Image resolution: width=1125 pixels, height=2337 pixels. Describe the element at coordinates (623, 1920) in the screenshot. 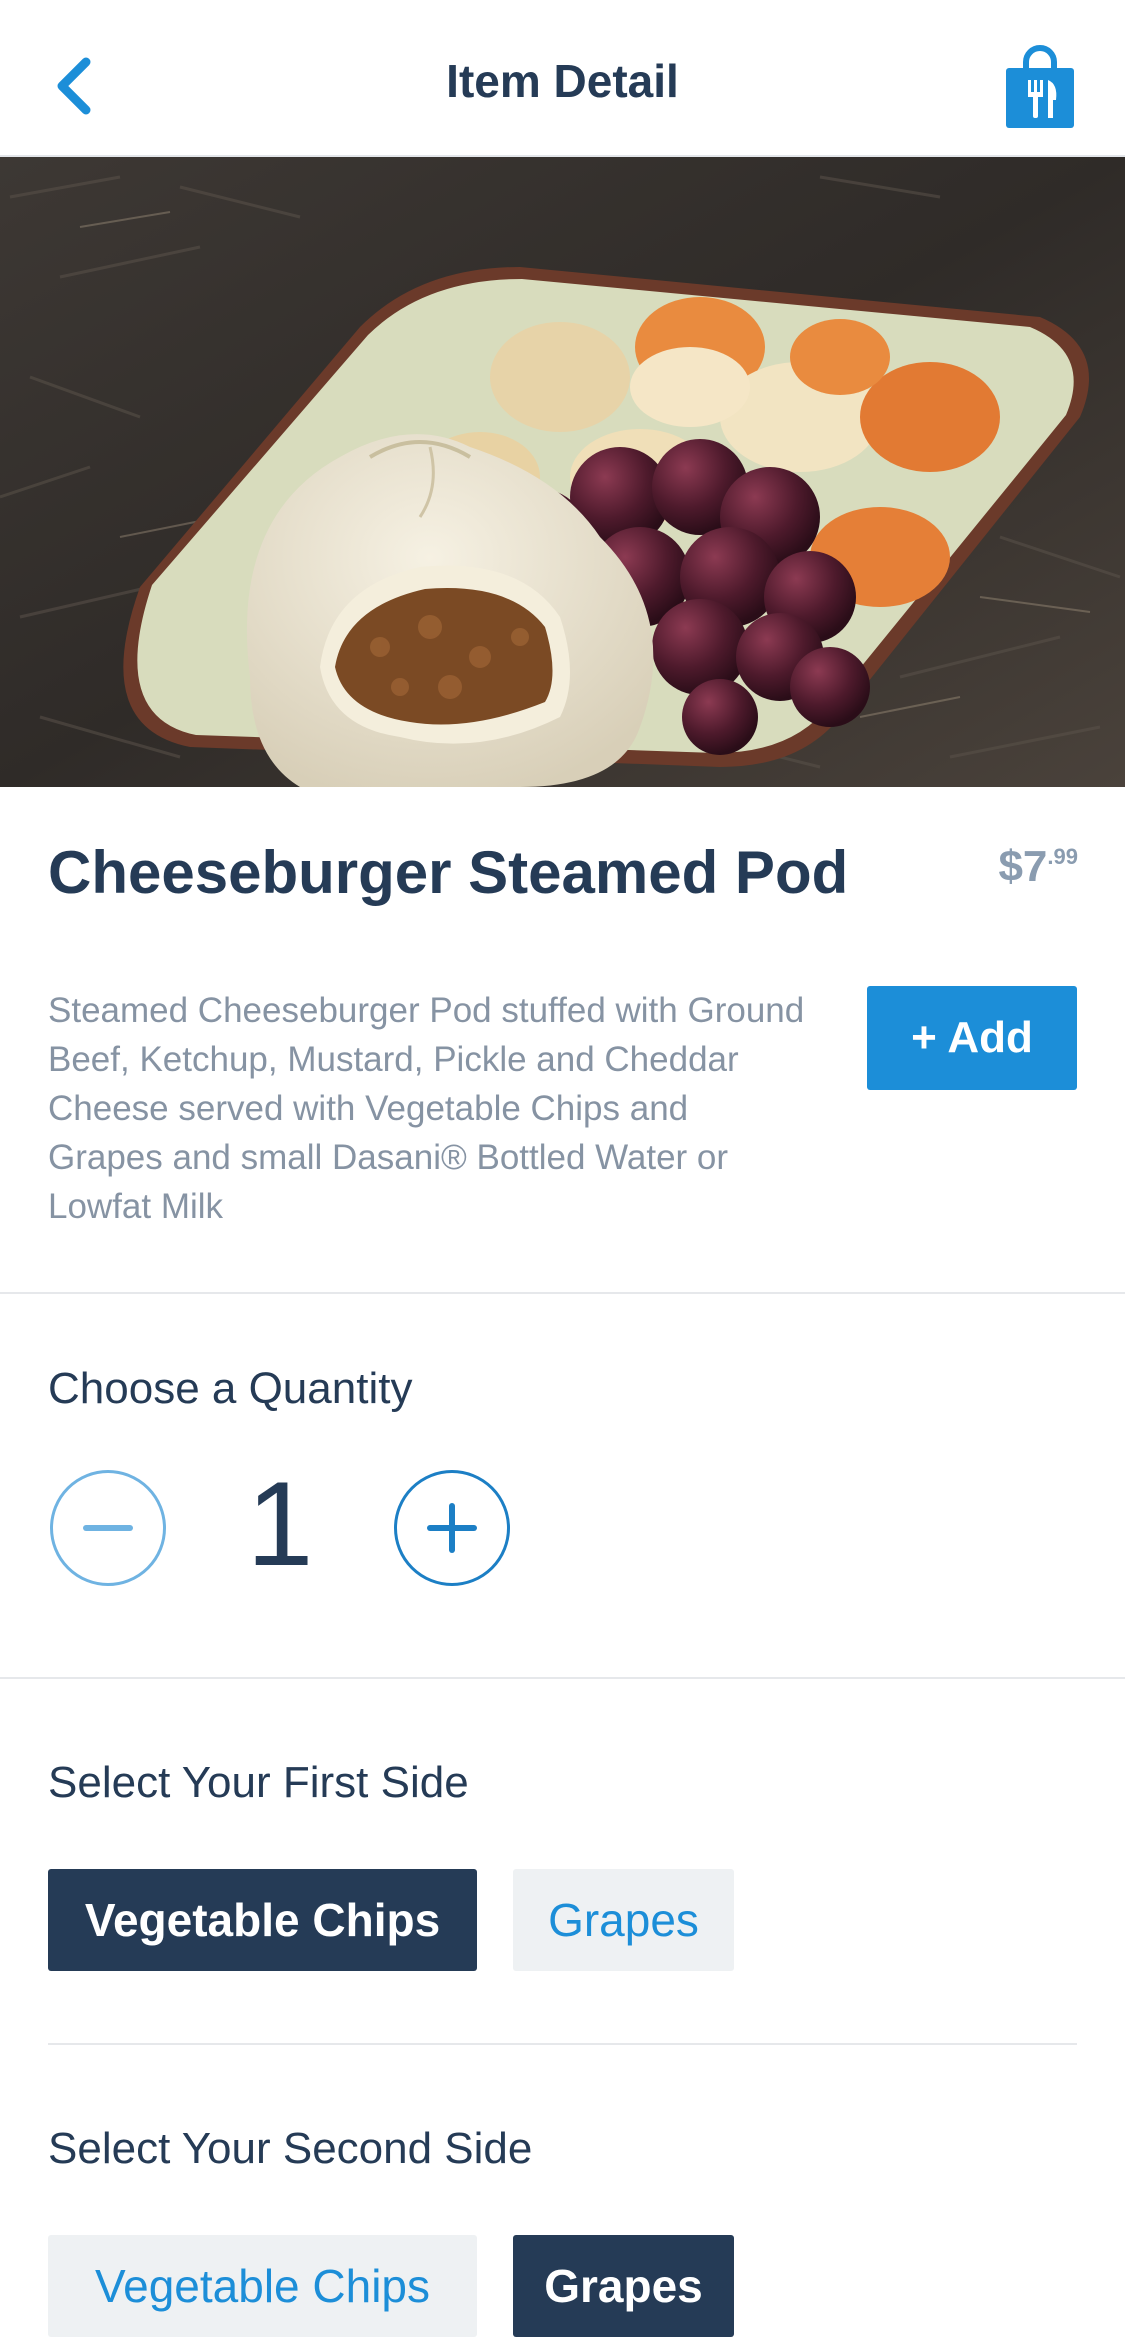

I see `first-side-option-grapes: Grapes` at that location.